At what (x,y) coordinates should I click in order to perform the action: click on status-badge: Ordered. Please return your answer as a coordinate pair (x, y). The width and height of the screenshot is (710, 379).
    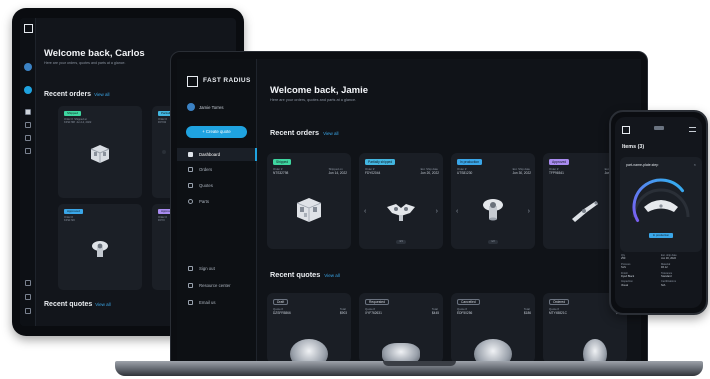
    Looking at the image, I should click on (559, 302).